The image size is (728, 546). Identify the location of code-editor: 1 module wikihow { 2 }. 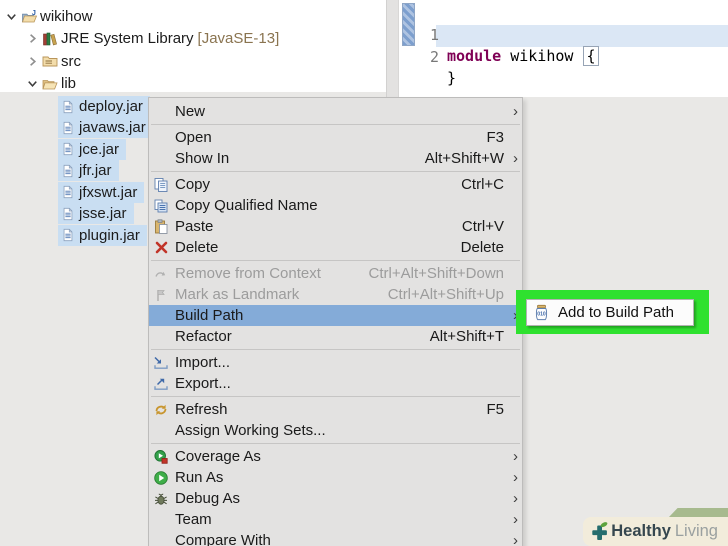
(563, 48).